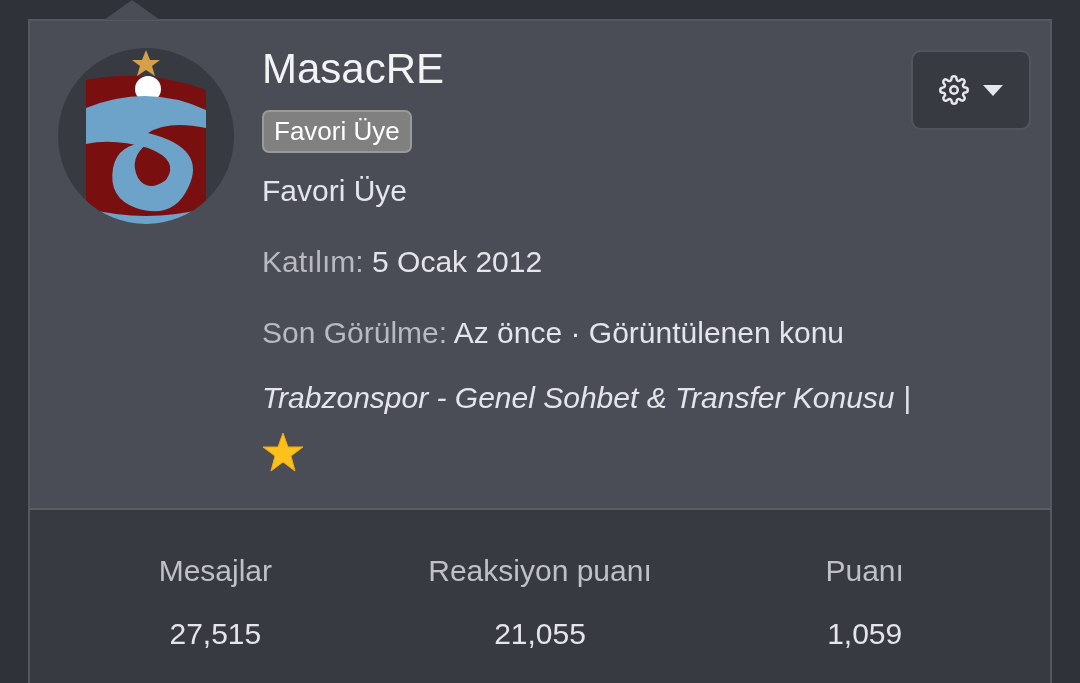 The image size is (1080, 683). Describe the element at coordinates (215, 571) in the screenshot. I see `stat-label: Mesajlar` at that location.